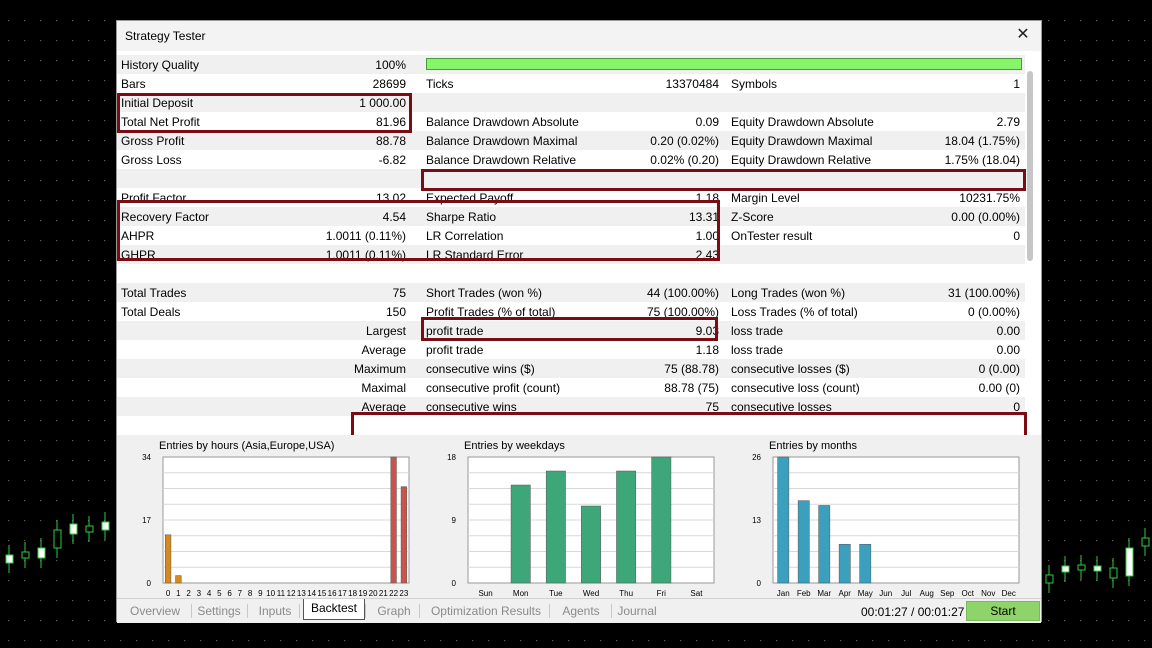  What do you see at coordinates (571, 349) in the screenshot?
I see `report-row: Average profit trade 1.18 loss trade 0.00` at bounding box center [571, 349].